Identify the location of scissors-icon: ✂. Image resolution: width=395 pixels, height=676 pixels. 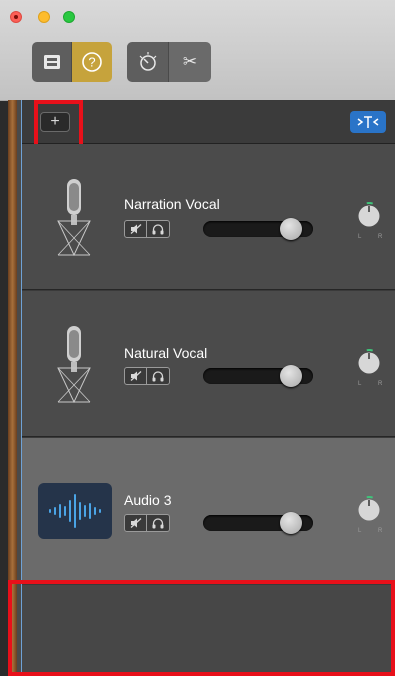
(190, 62).